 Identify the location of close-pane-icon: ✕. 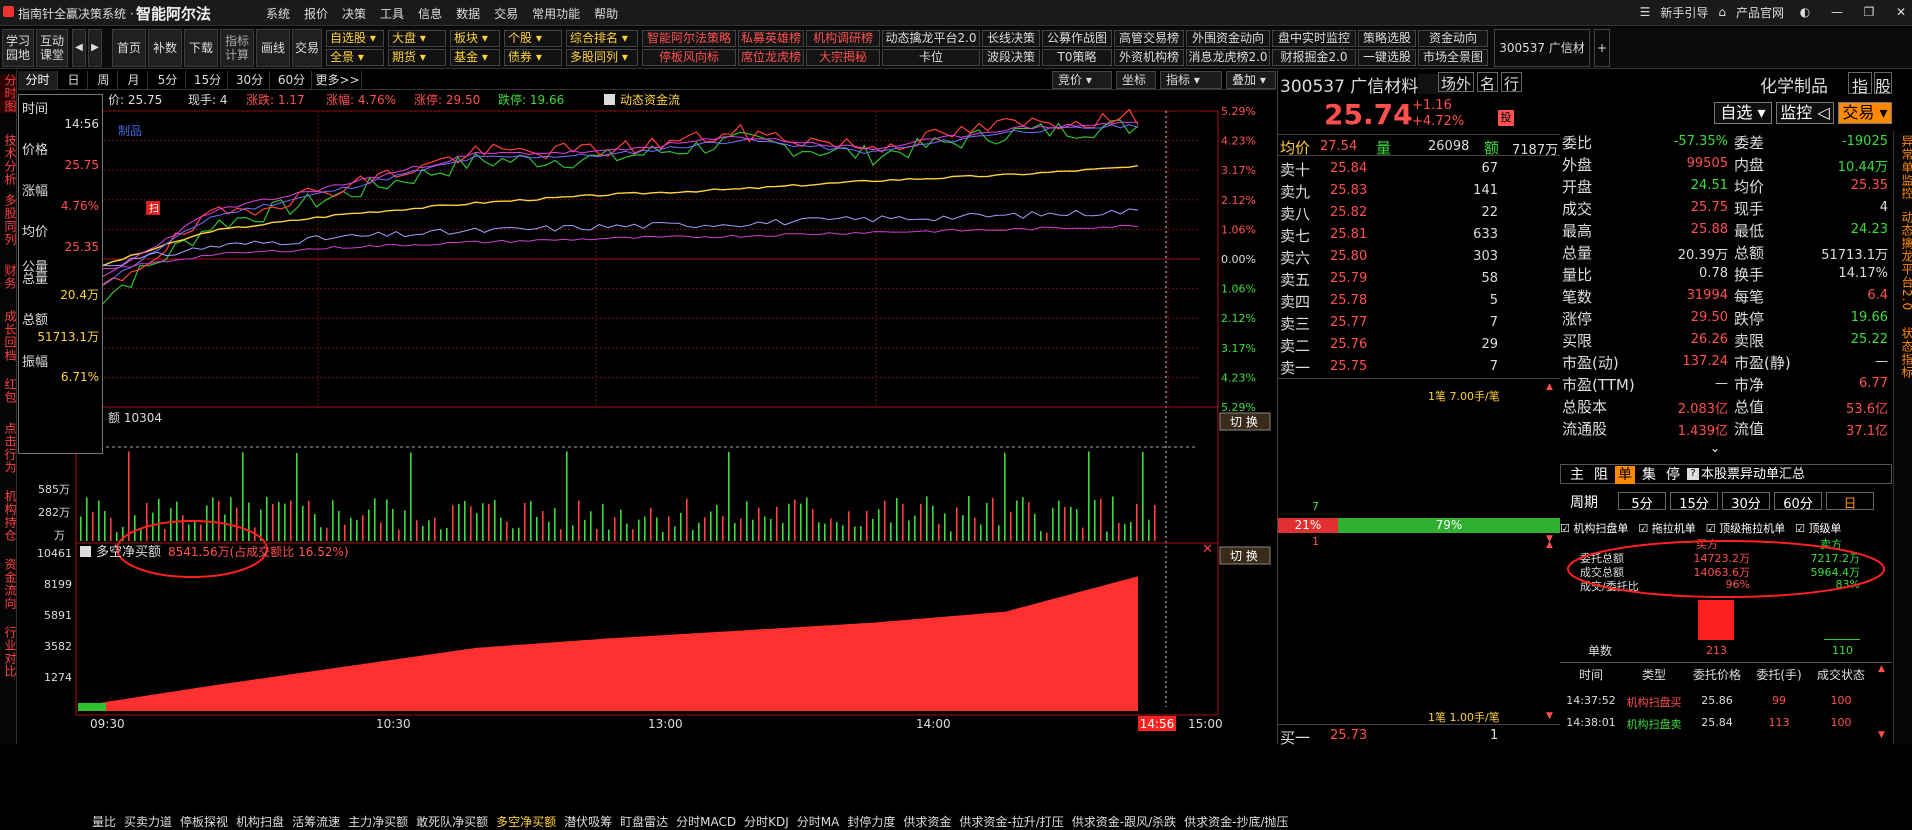
(1207, 549).